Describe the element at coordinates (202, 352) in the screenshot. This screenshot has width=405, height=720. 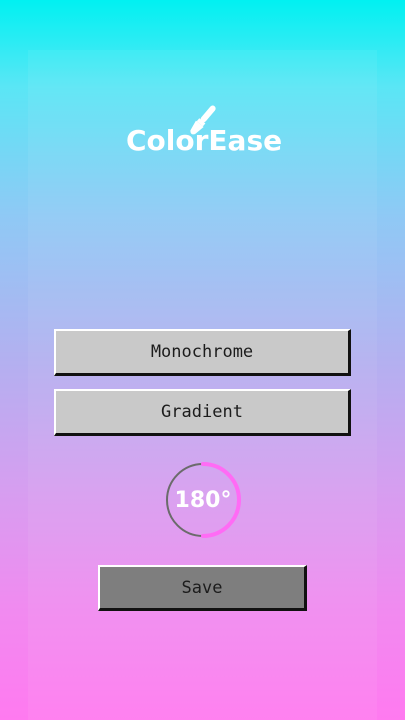
I see `monochrome-button: Monochrome` at that location.